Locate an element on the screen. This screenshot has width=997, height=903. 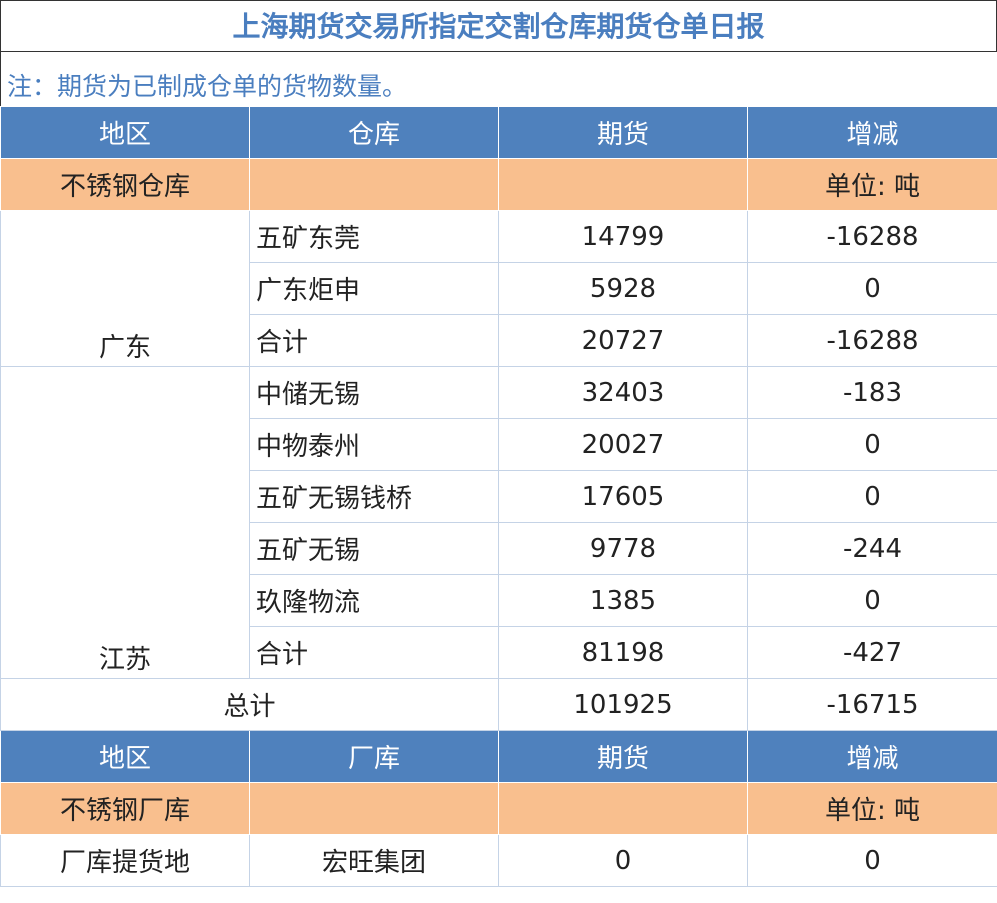
grand-total-futures: 101925 is located at coordinates (623, 704).